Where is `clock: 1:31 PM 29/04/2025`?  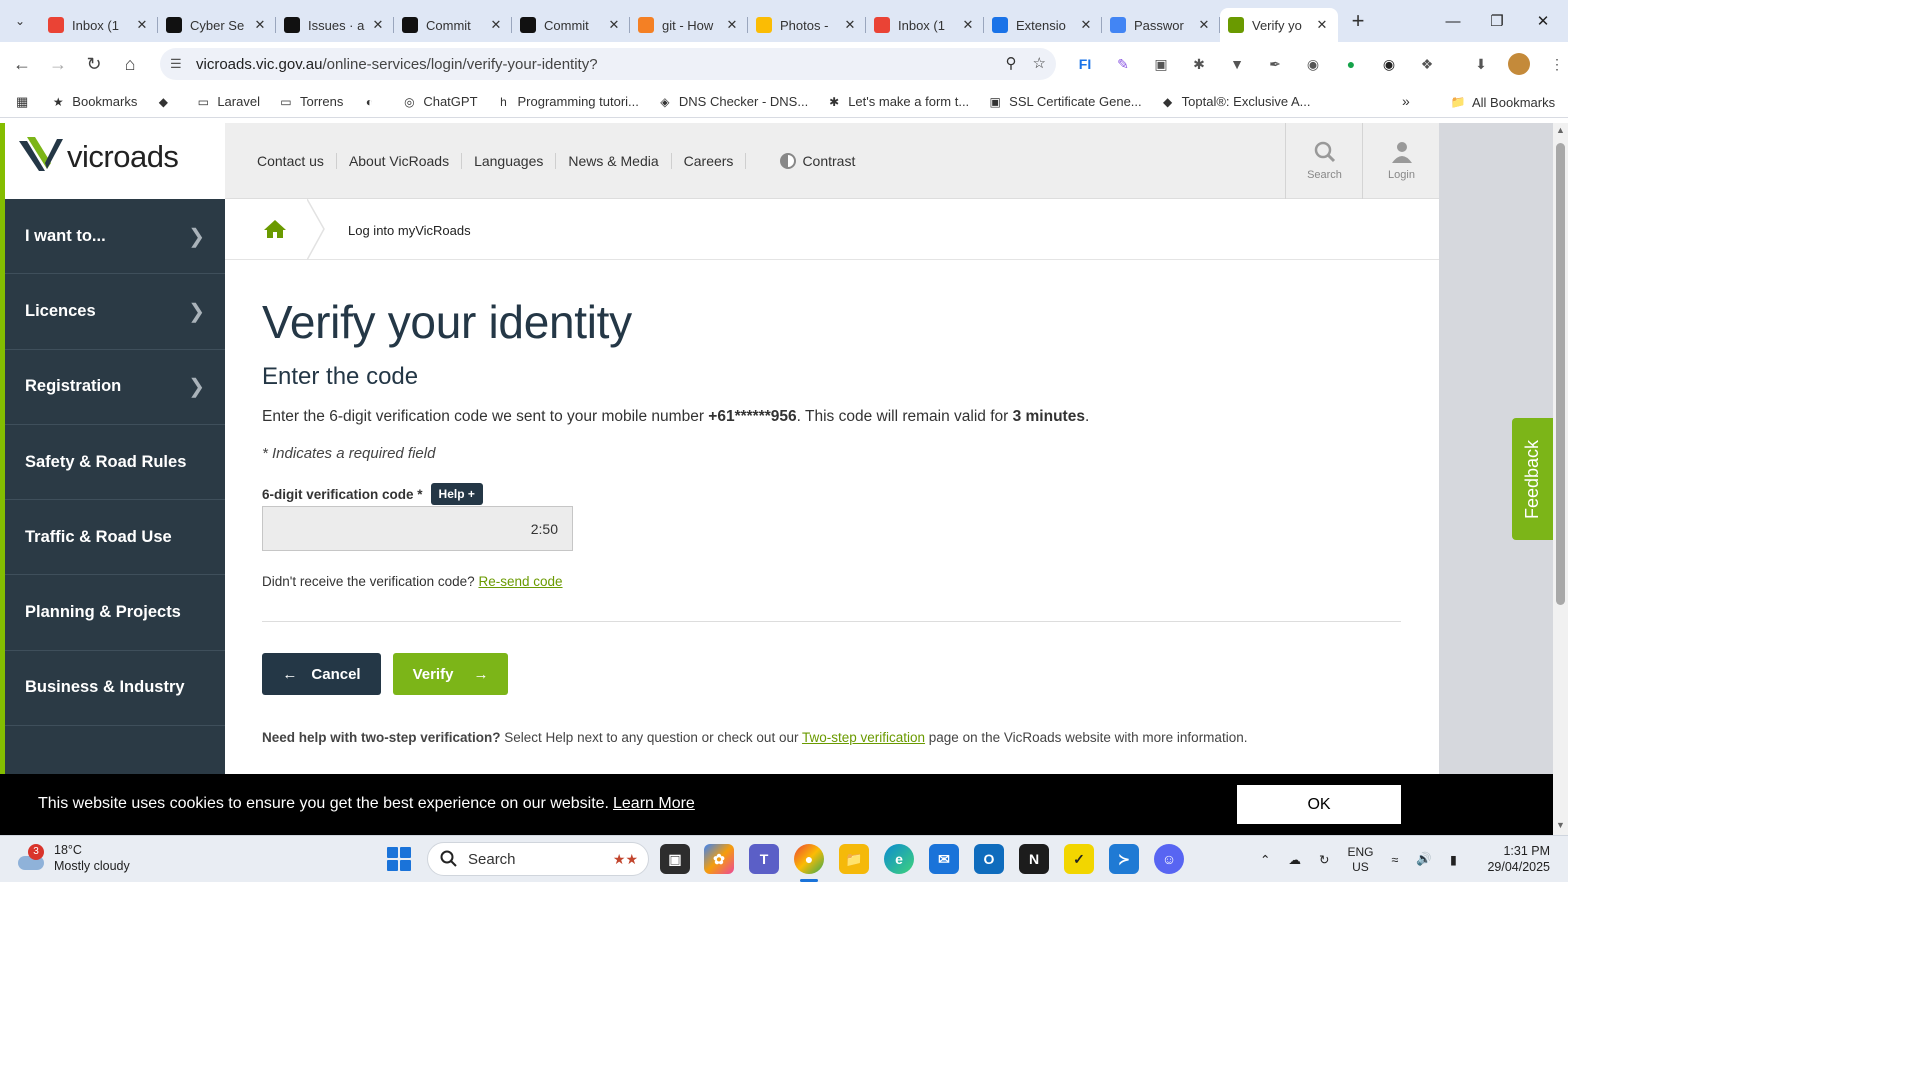
clock: 1:31 PM 29/04/2025 is located at coordinates (1515, 859).